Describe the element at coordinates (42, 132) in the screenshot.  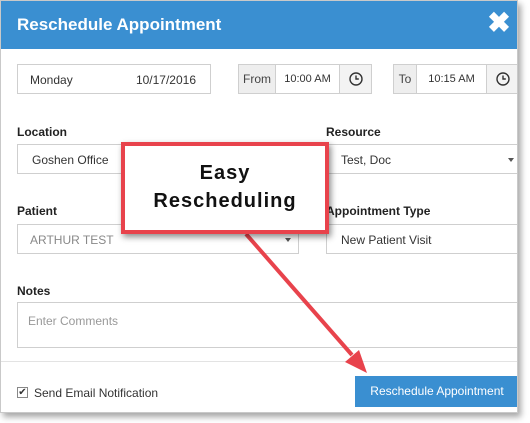
I see `location-label: Location` at that location.